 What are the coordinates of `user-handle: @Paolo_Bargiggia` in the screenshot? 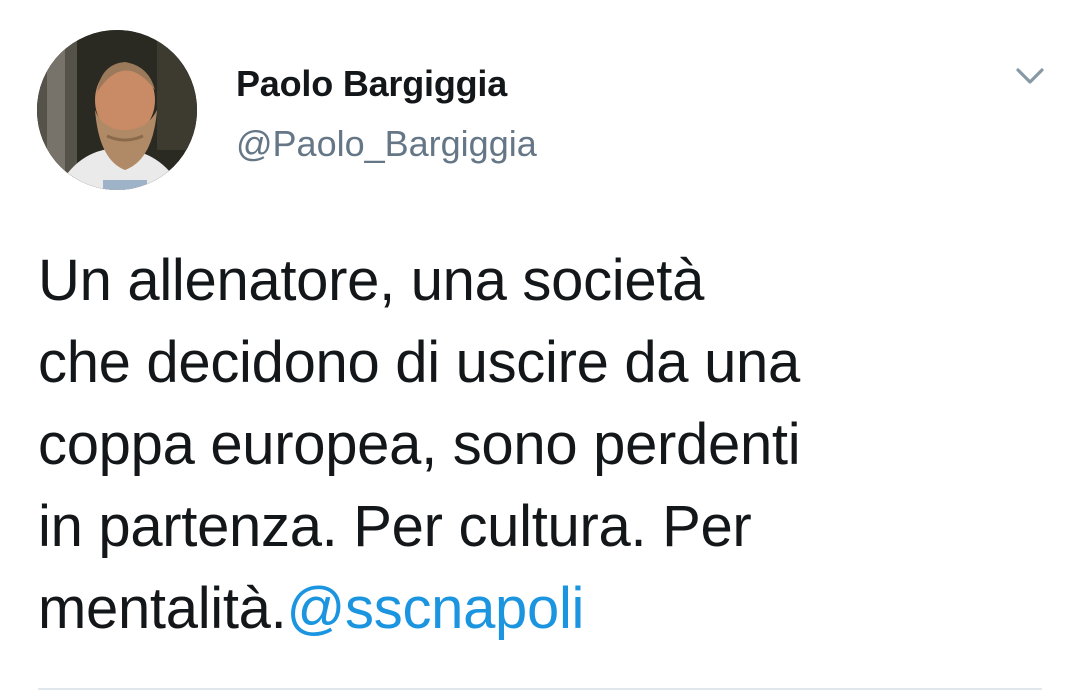 It's located at (386, 144).